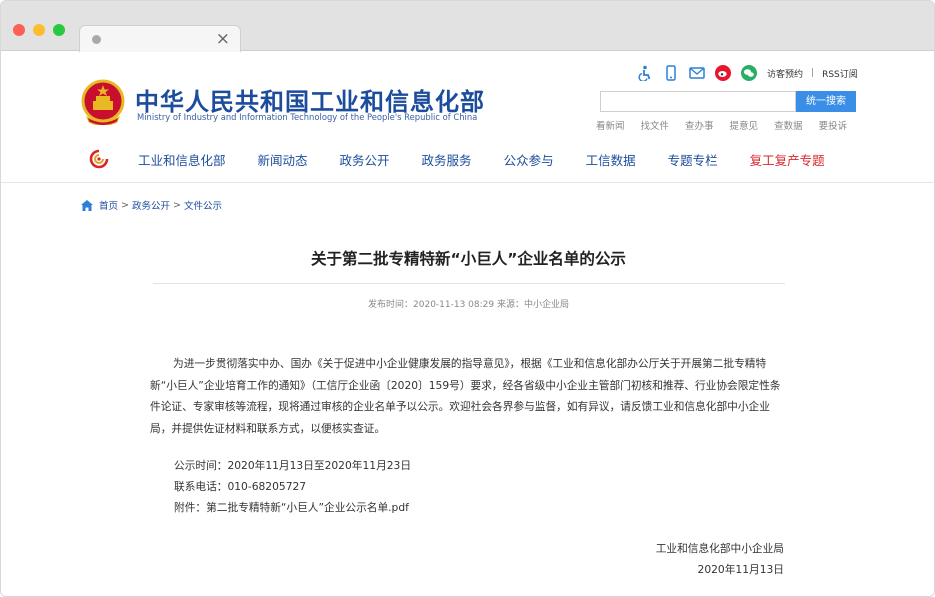  What do you see at coordinates (182, 159) in the screenshot?
I see `nav-item-ministry: 工业和信息化部` at bounding box center [182, 159].